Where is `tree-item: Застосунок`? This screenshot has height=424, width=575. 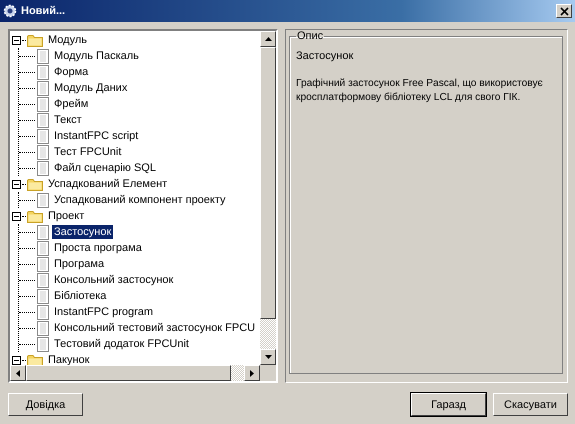
tree-item: Застосунок is located at coordinates (83, 232).